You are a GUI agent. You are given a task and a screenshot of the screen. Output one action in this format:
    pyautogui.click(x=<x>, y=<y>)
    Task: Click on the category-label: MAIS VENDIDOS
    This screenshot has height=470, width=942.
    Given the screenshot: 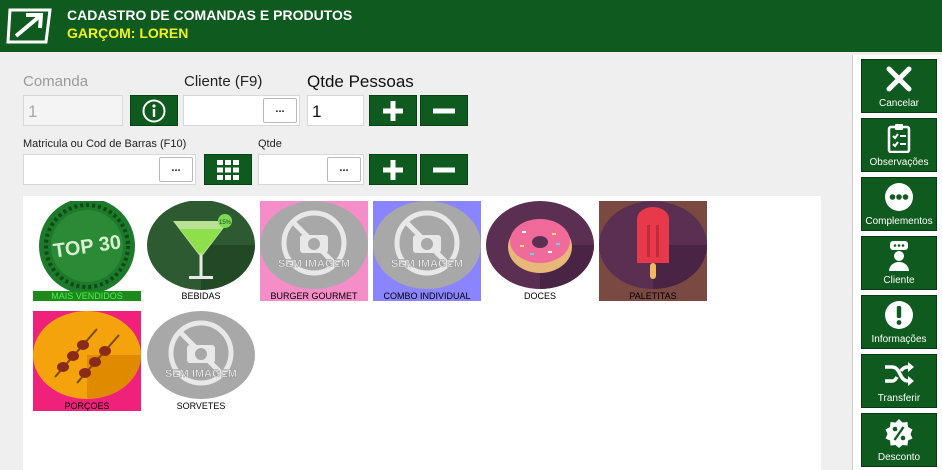 What is the action you would take?
    pyautogui.click(x=87, y=296)
    